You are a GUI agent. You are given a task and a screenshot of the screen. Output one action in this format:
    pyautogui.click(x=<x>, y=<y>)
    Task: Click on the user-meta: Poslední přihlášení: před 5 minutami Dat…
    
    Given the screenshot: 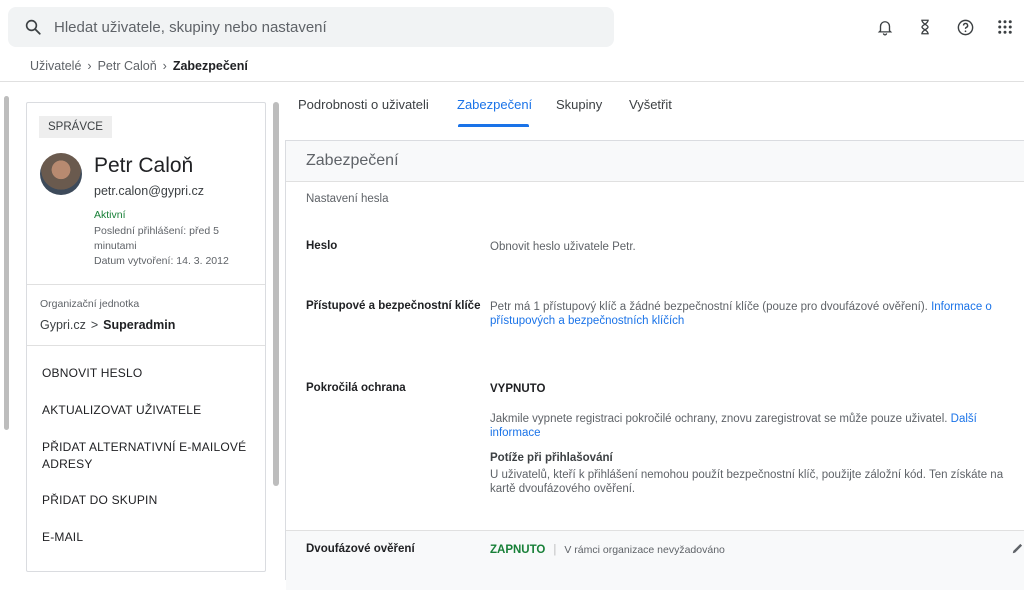 What is the action you would take?
    pyautogui.click(x=176, y=246)
    